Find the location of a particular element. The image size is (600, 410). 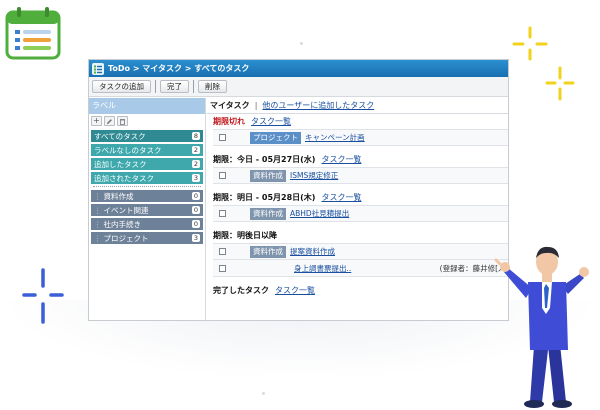

label-events: ⋮ イベント関連 0 is located at coordinates (147, 210).